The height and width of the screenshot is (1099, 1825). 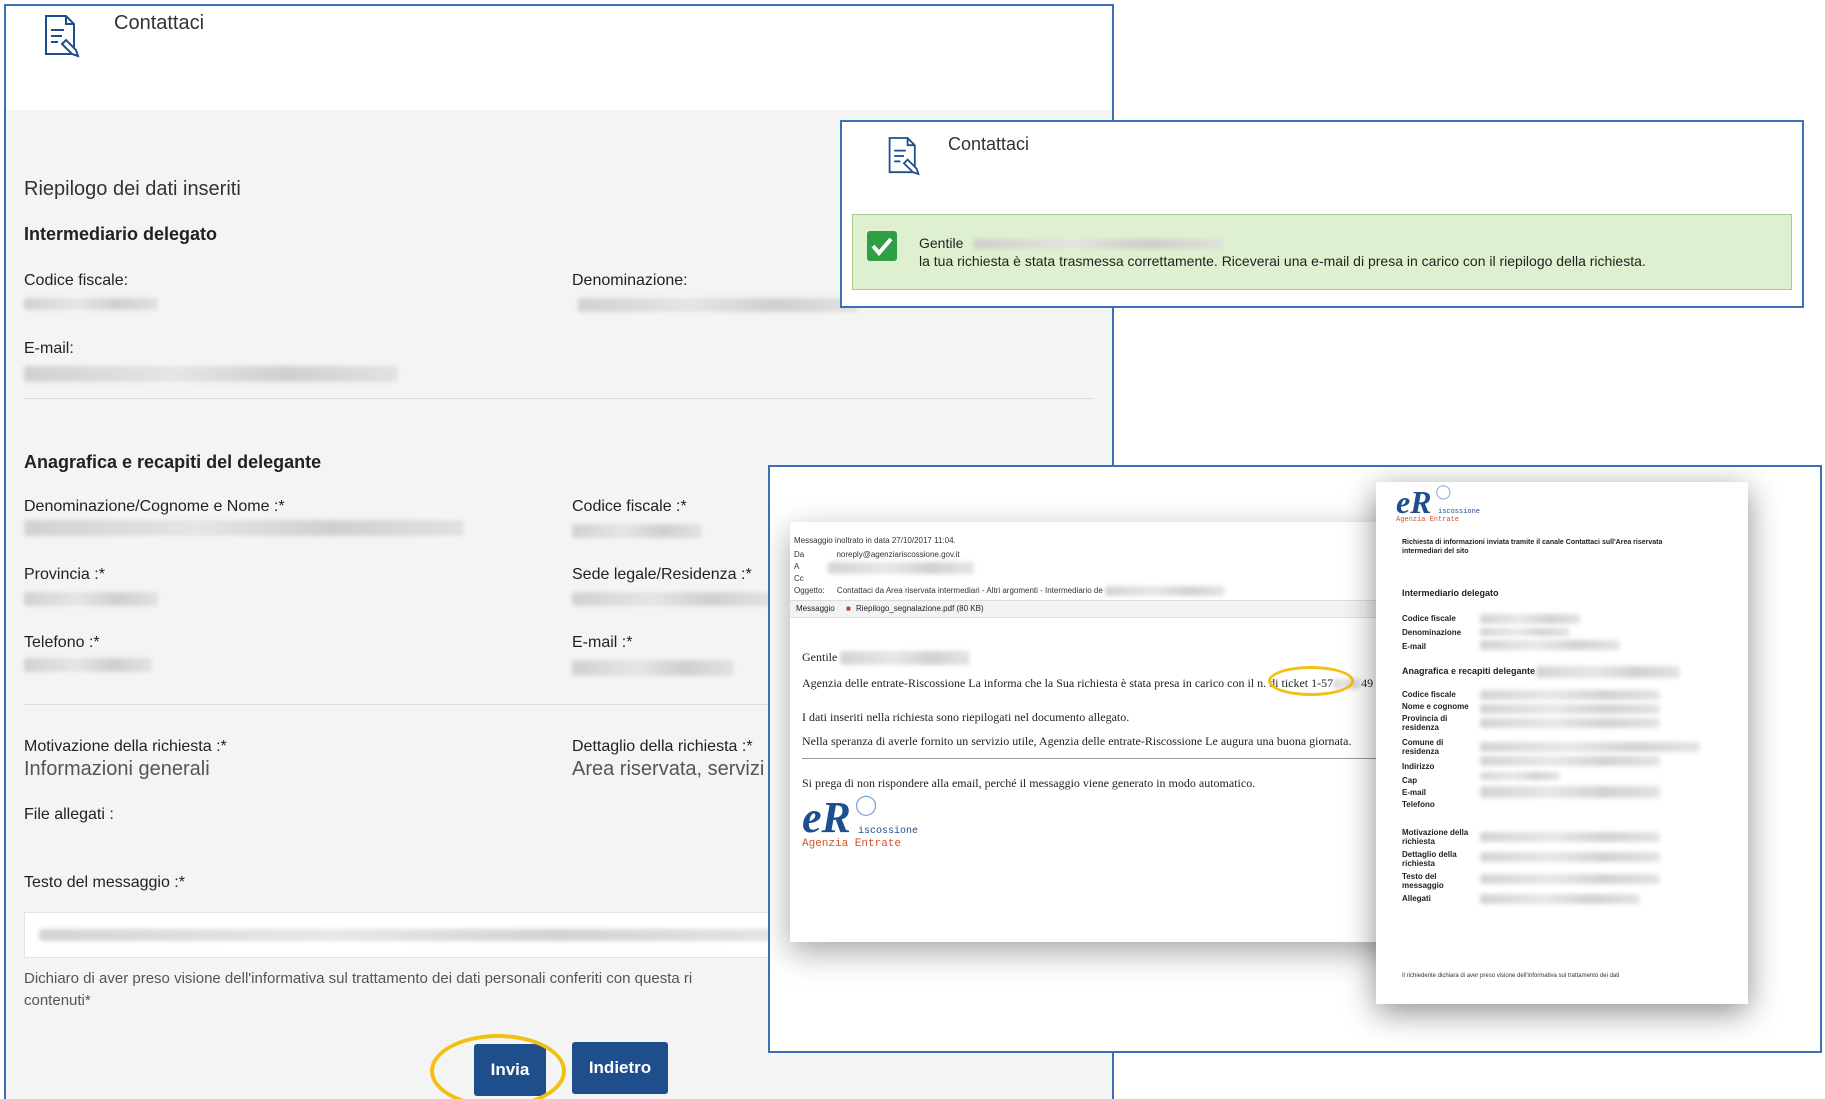 What do you see at coordinates (121, 234) in the screenshot?
I see `intermediary-section-title: Intermediario delegato` at bounding box center [121, 234].